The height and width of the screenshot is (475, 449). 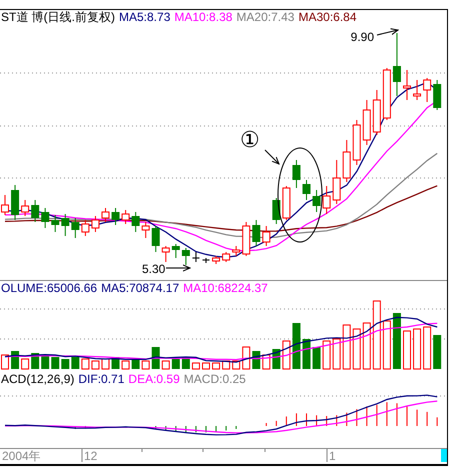 I want to click on legend-value: MA5:70874.17, so click(x=140, y=288).